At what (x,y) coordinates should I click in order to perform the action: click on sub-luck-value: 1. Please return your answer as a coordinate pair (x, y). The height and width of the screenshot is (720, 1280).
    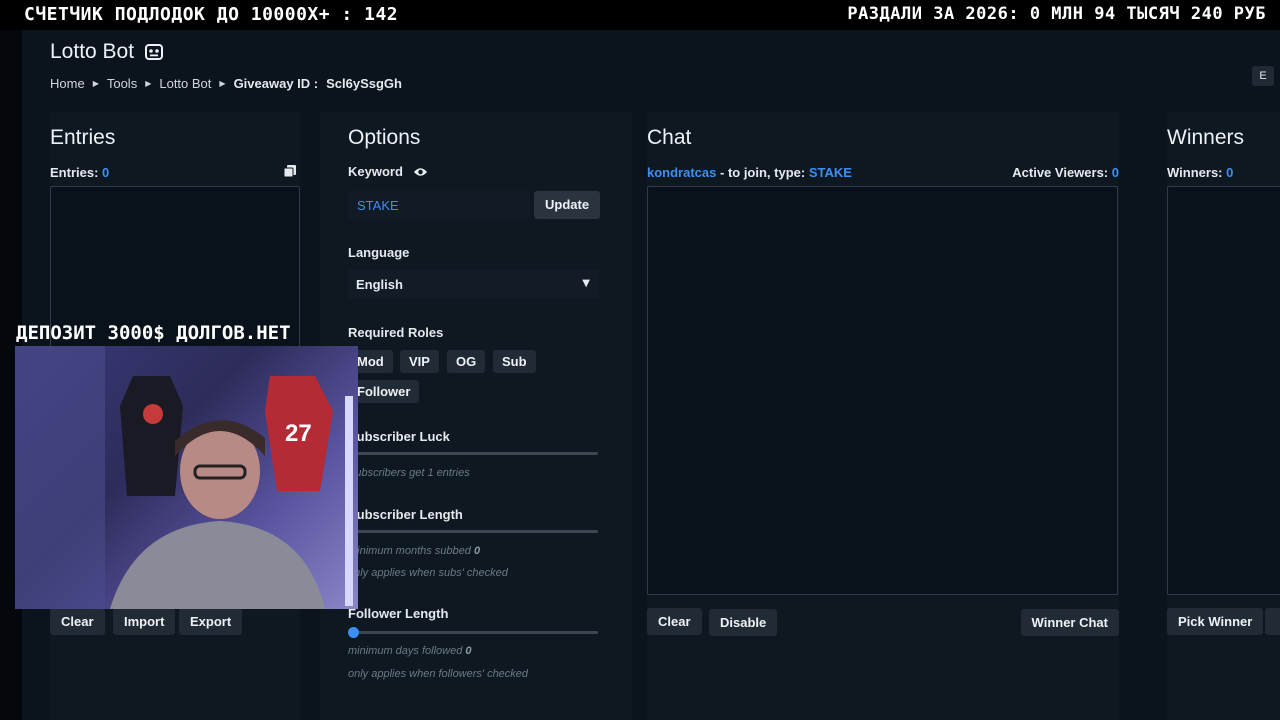
    Looking at the image, I should click on (430, 473).